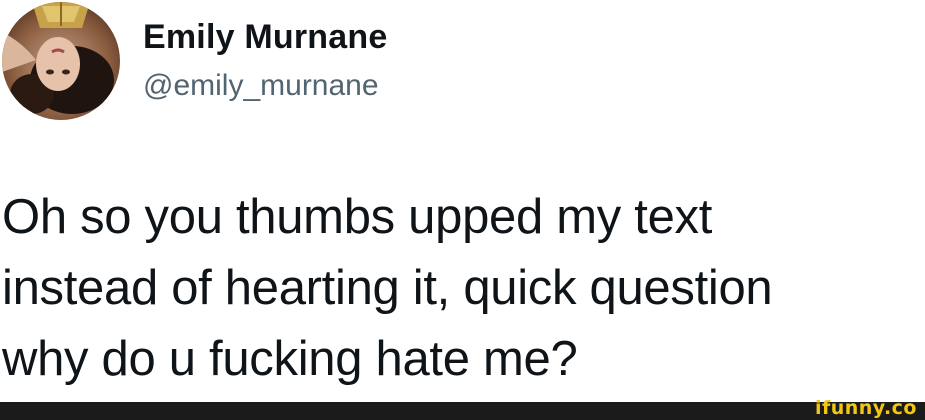 This screenshot has height=420, width=925. I want to click on tweet-line-1: Oh so you thumbs upped my text, so click(357, 217).